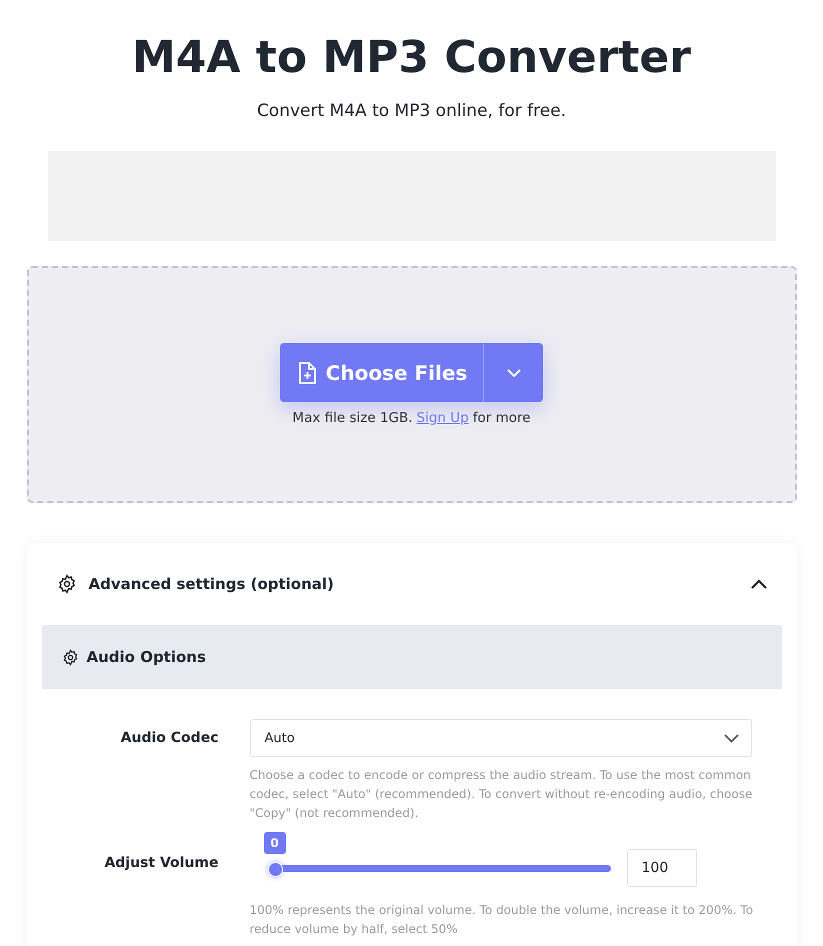 Image resolution: width=823 pixels, height=946 pixels. What do you see at coordinates (169, 738) in the screenshot?
I see `field-label: Audio Codec` at bounding box center [169, 738].